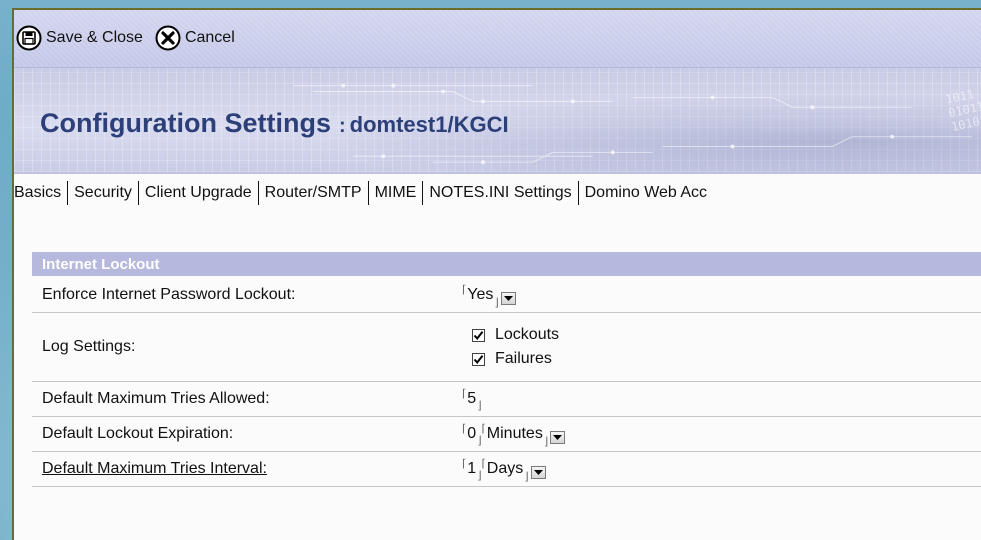  What do you see at coordinates (429, 124) in the screenshot?
I see `server-name: domtest1/KGCI` at bounding box center [429, 124].